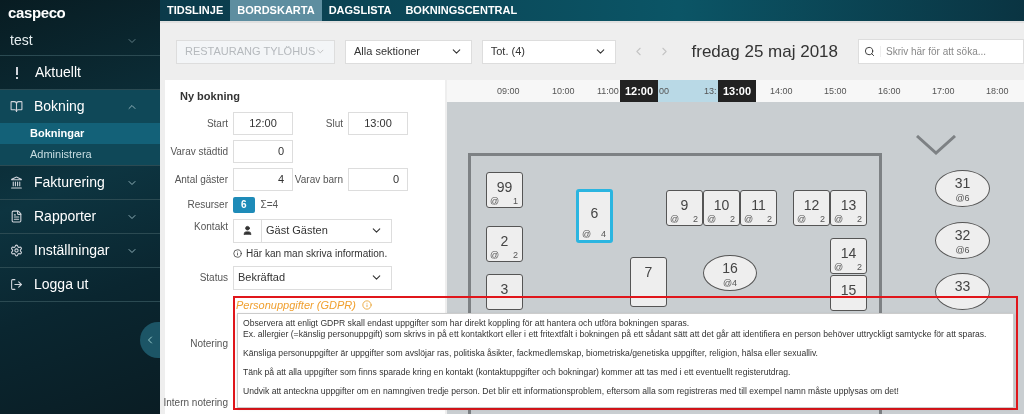  Describe the element at coordinates (869, 51) in the screenshot. I see `search-icon` at that location.